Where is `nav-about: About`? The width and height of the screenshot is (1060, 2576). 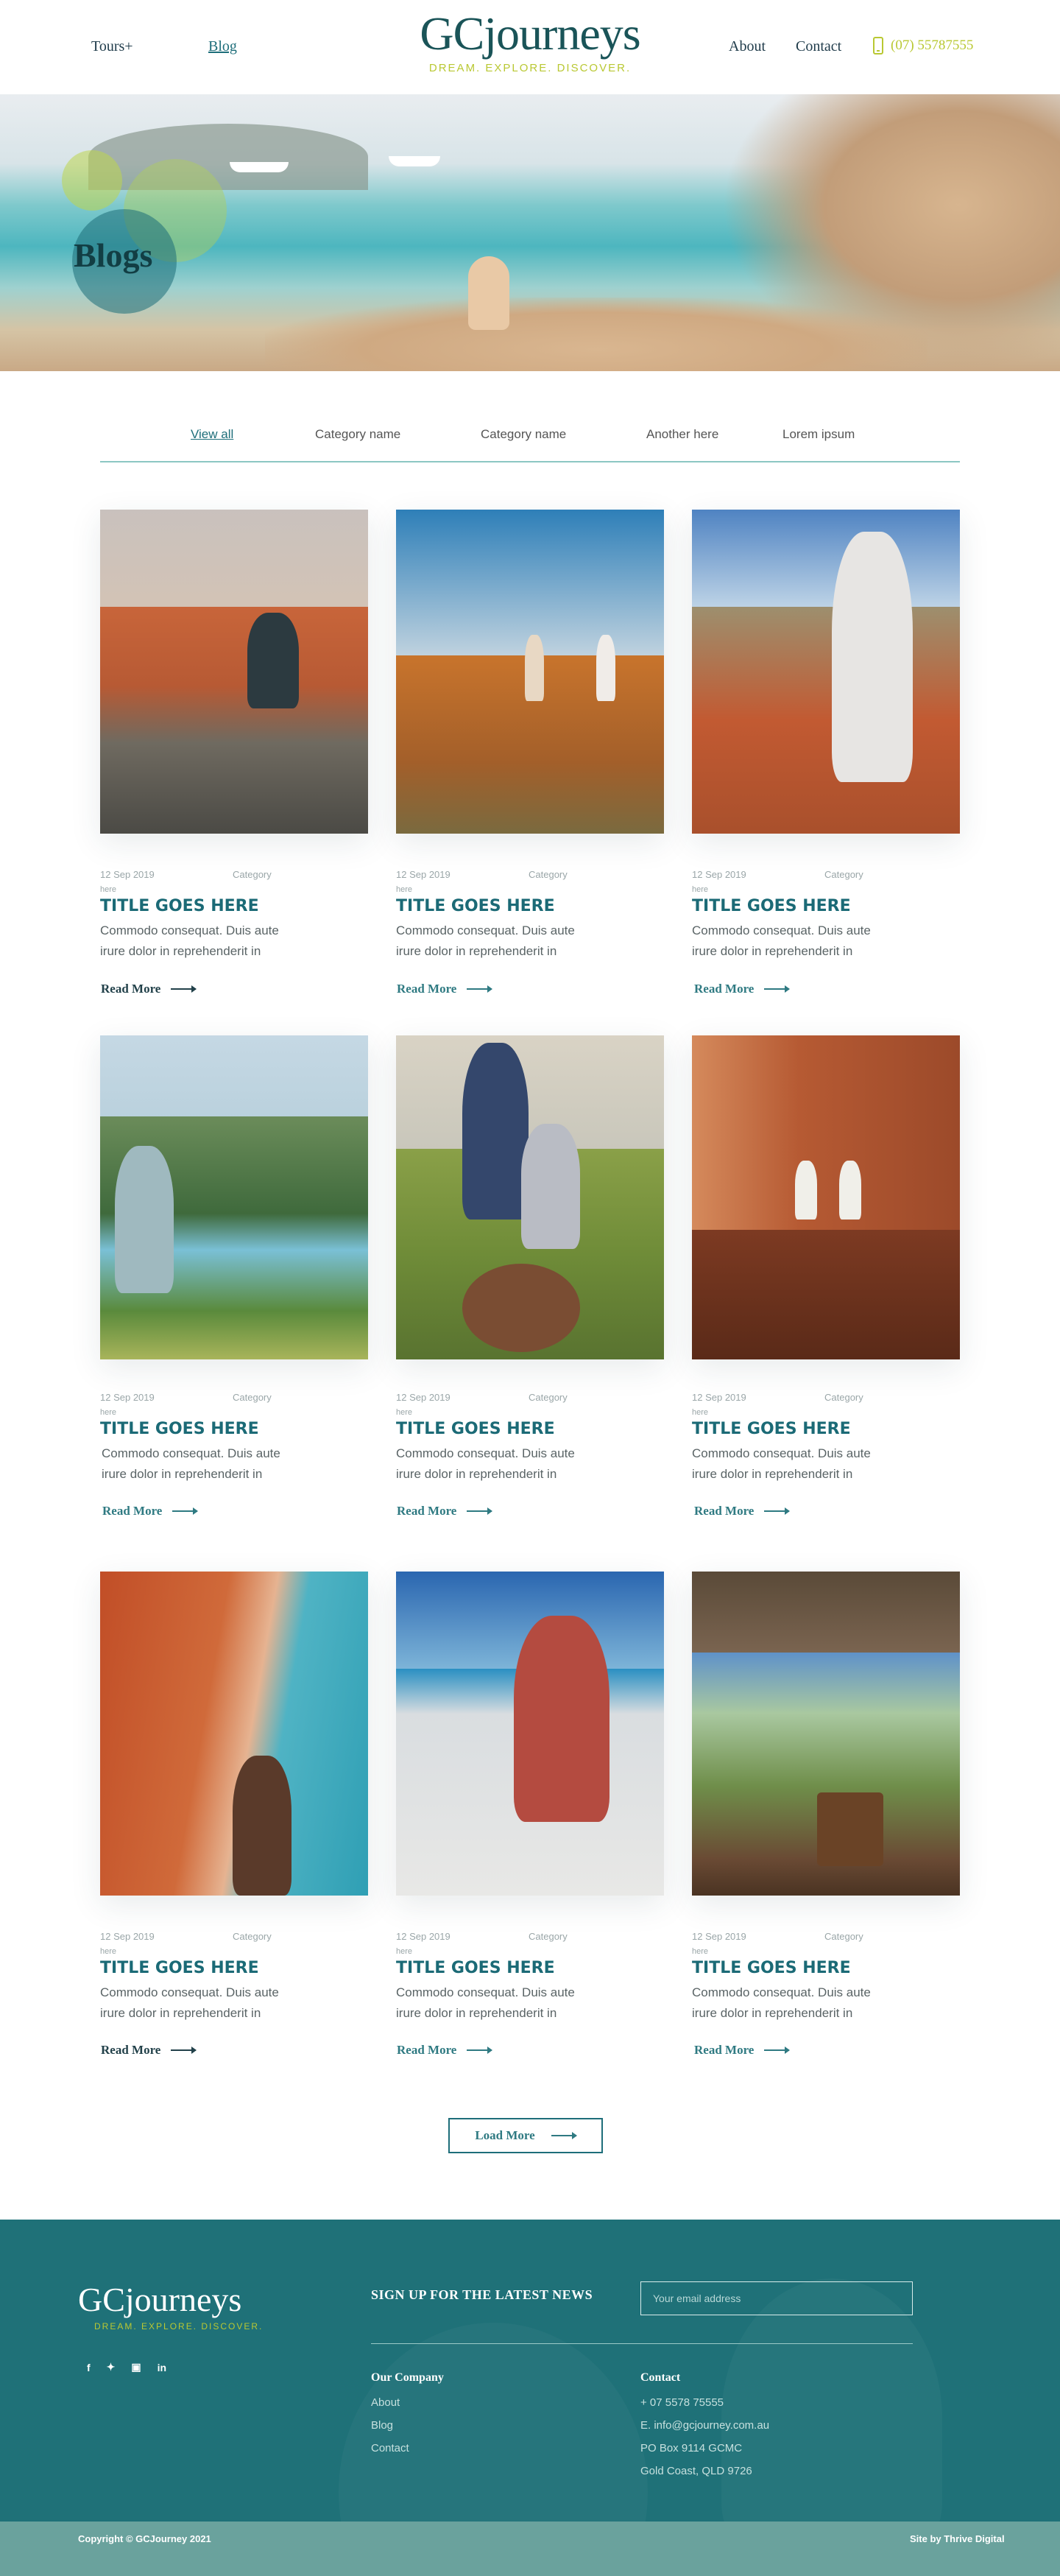 nav-about: About is located at coordinates (747, 46).